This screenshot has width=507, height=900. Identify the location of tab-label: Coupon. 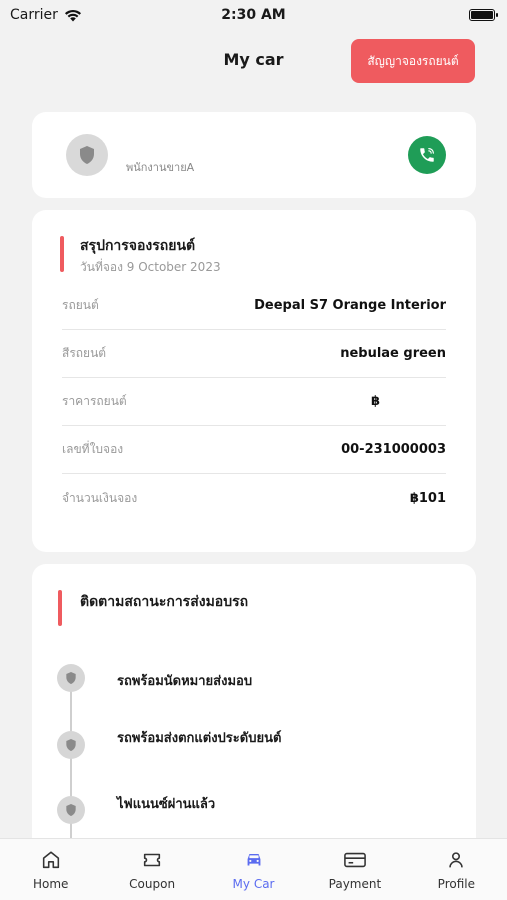
(152, 884).